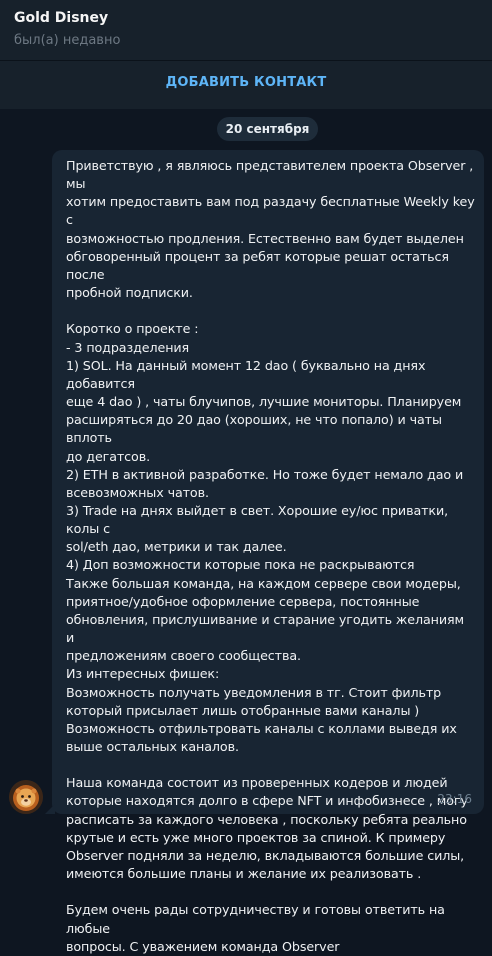 Image resolution: width=492 pixels, height=956 pixels. I want to click on message-line: sol/eth дао, метрики и так далее., so click(176, 547).